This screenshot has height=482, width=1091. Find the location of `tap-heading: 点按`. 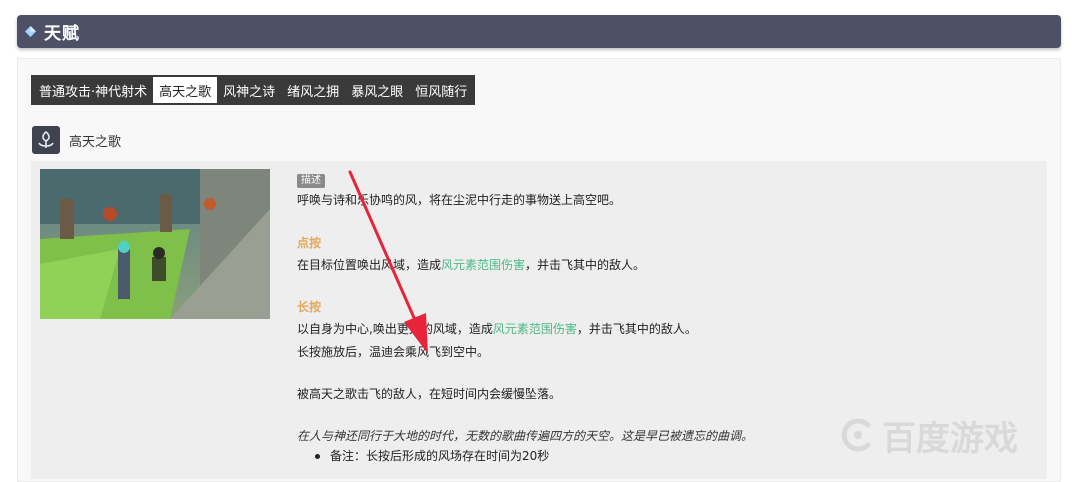

tap-heading: 点按 is located at coordinates (309, 243).